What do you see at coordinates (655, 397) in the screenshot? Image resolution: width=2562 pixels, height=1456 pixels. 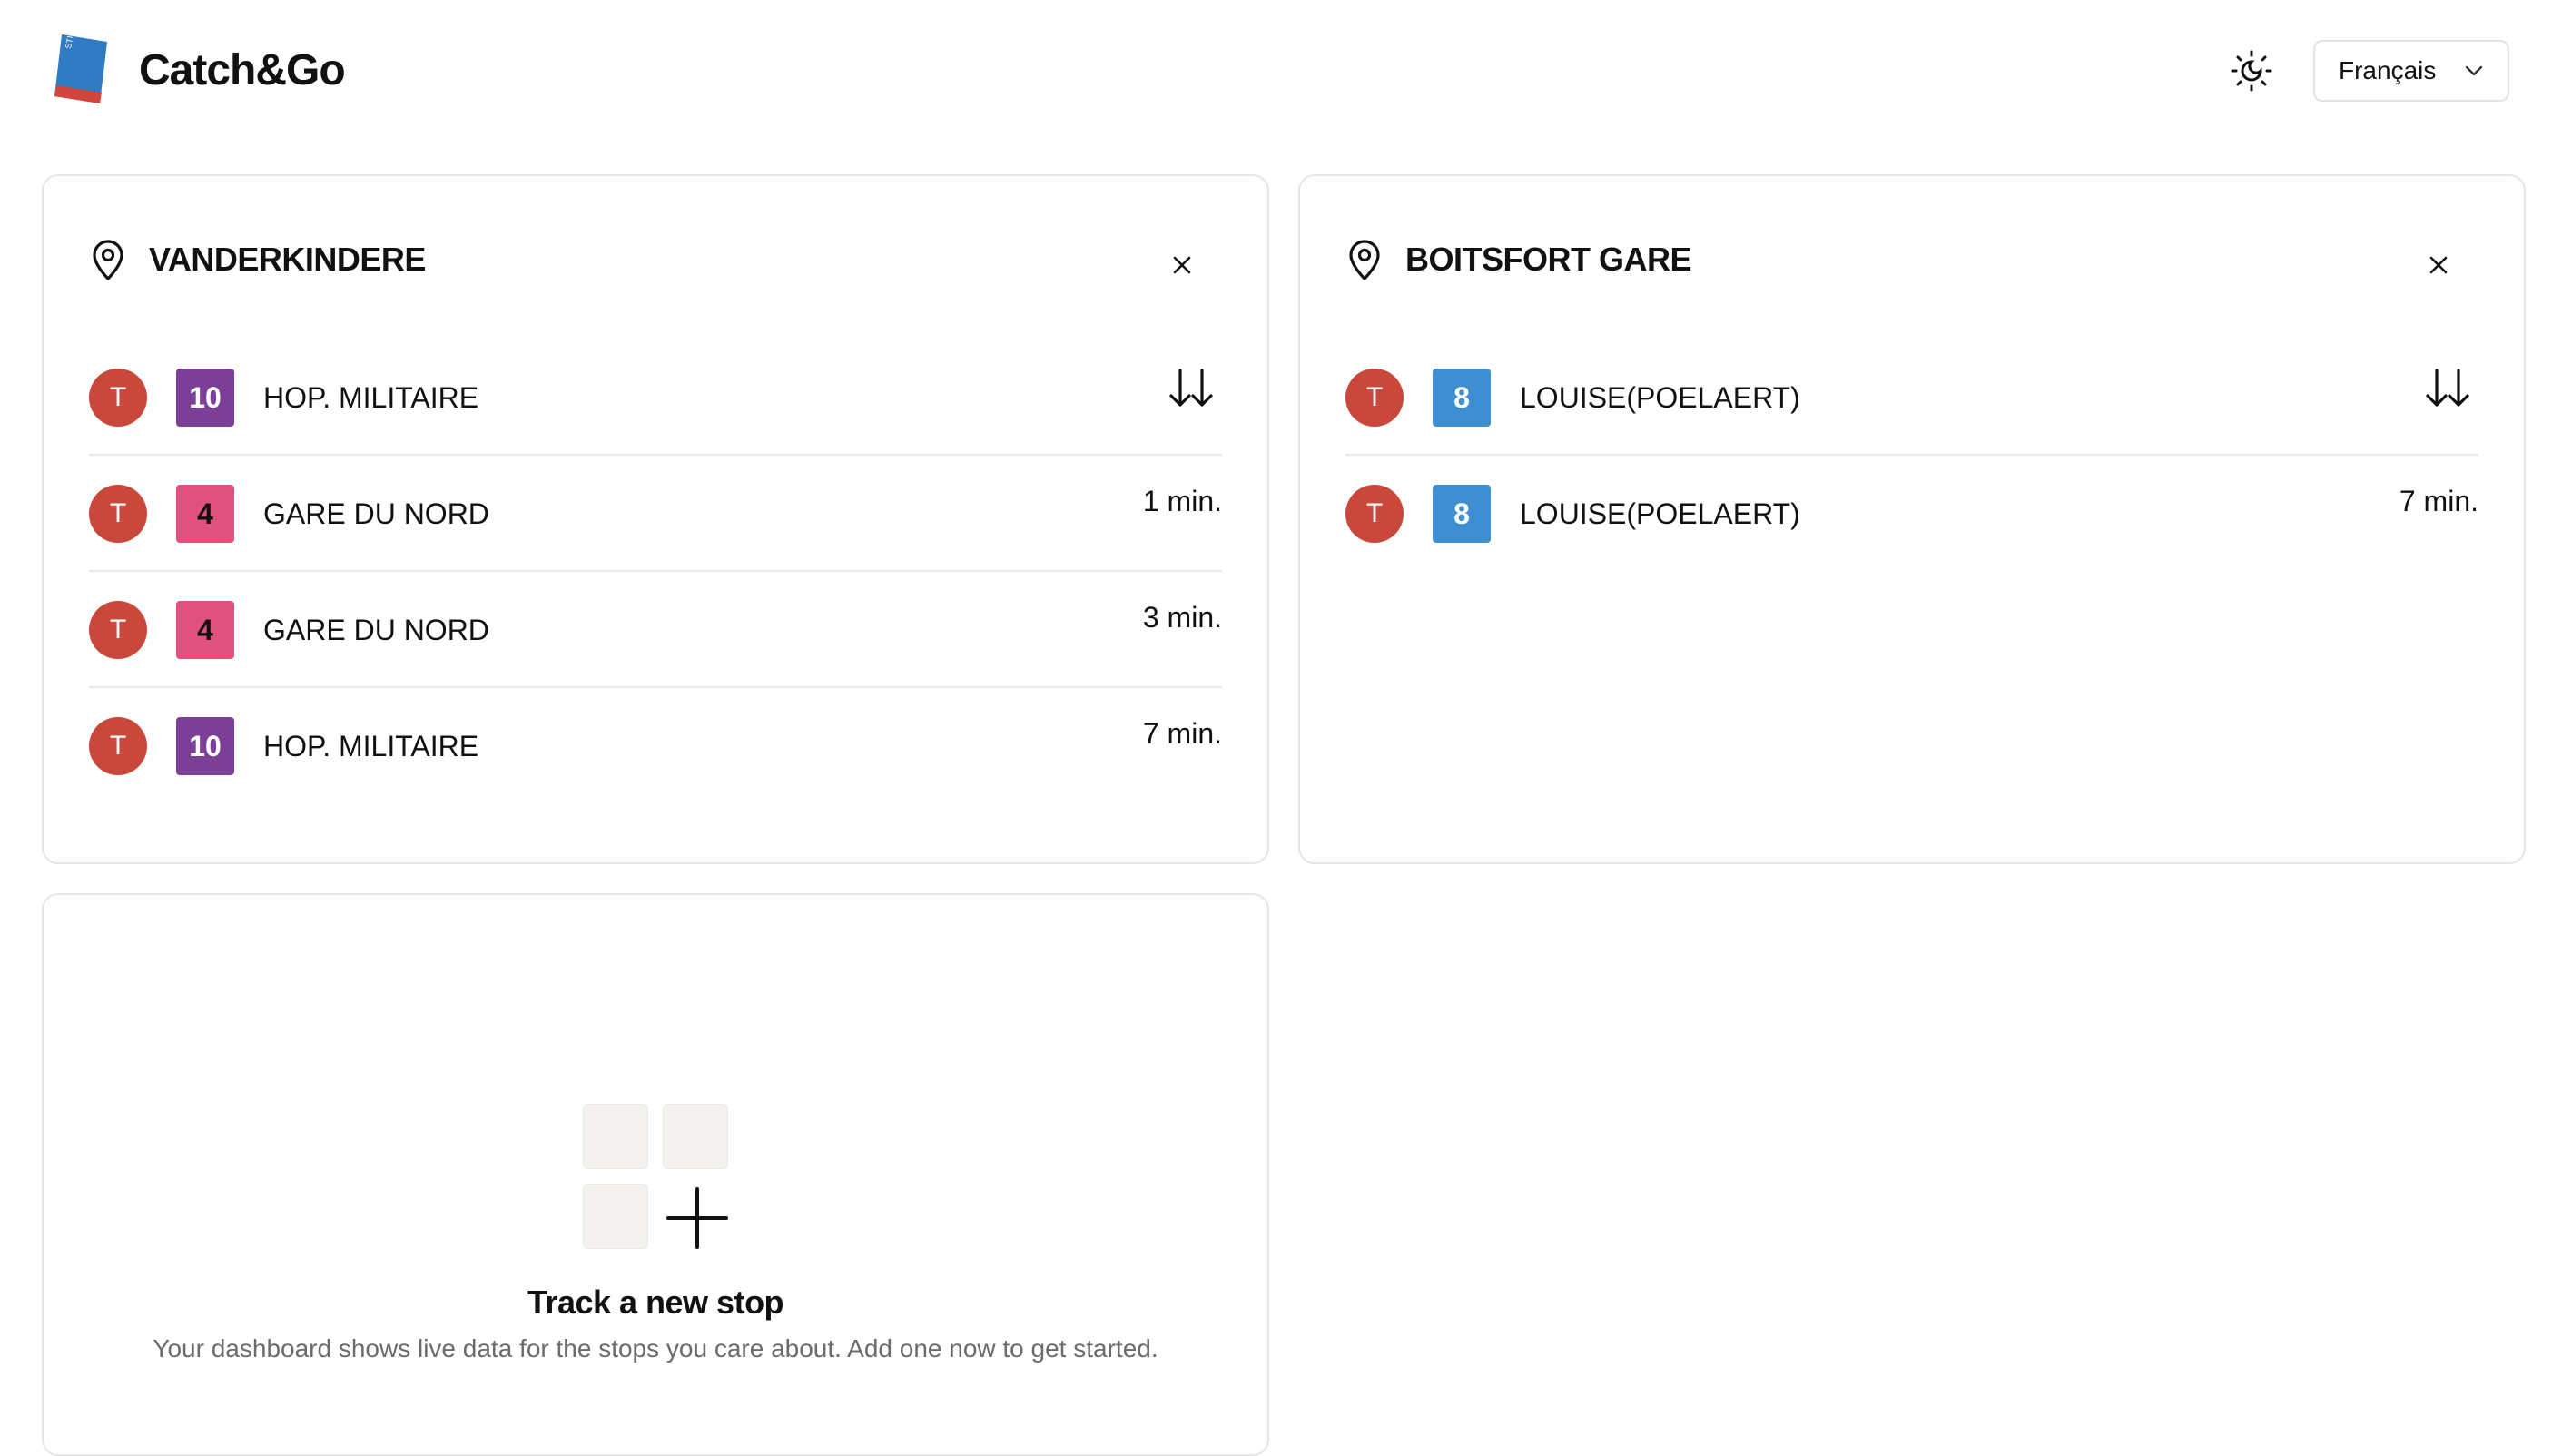 I see `departure-row: T 10 HOP. MILITAIRE` at bounding box center [655, 397].